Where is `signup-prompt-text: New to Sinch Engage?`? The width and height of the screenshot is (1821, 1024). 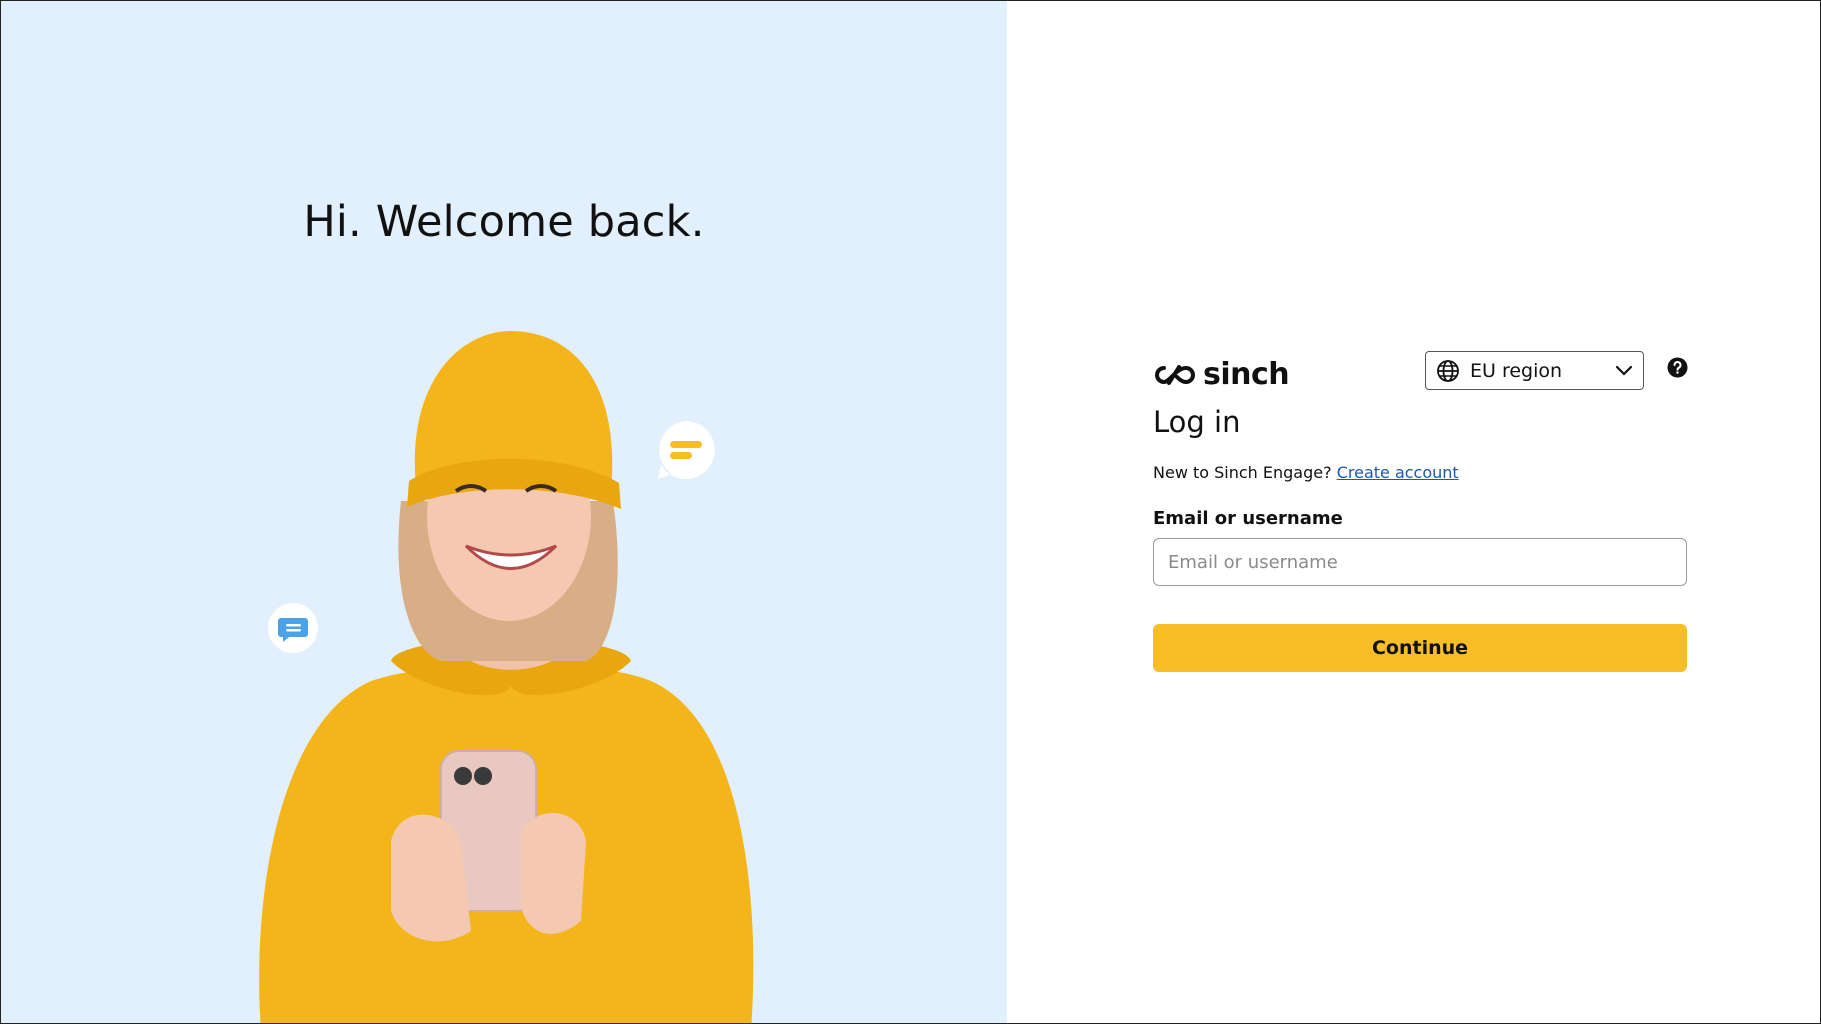 signup-prompt-text: New to Sinch Engage? is located at coordinates (1242, 472).